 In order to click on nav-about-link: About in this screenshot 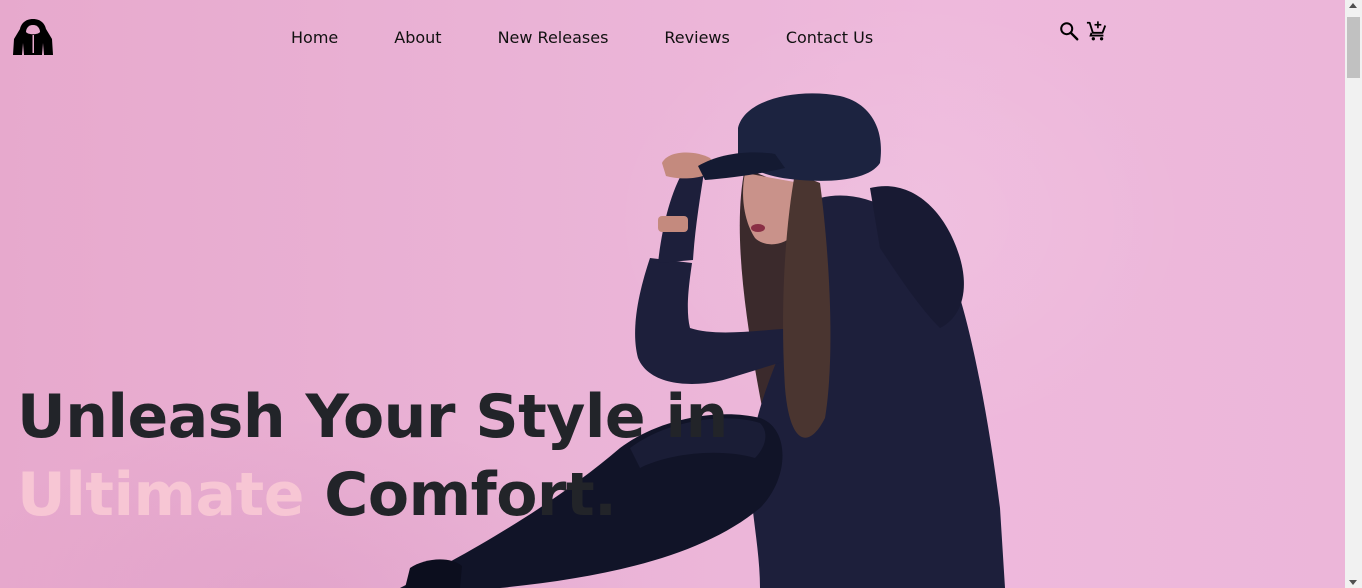, I will do `click(417, 38)`.